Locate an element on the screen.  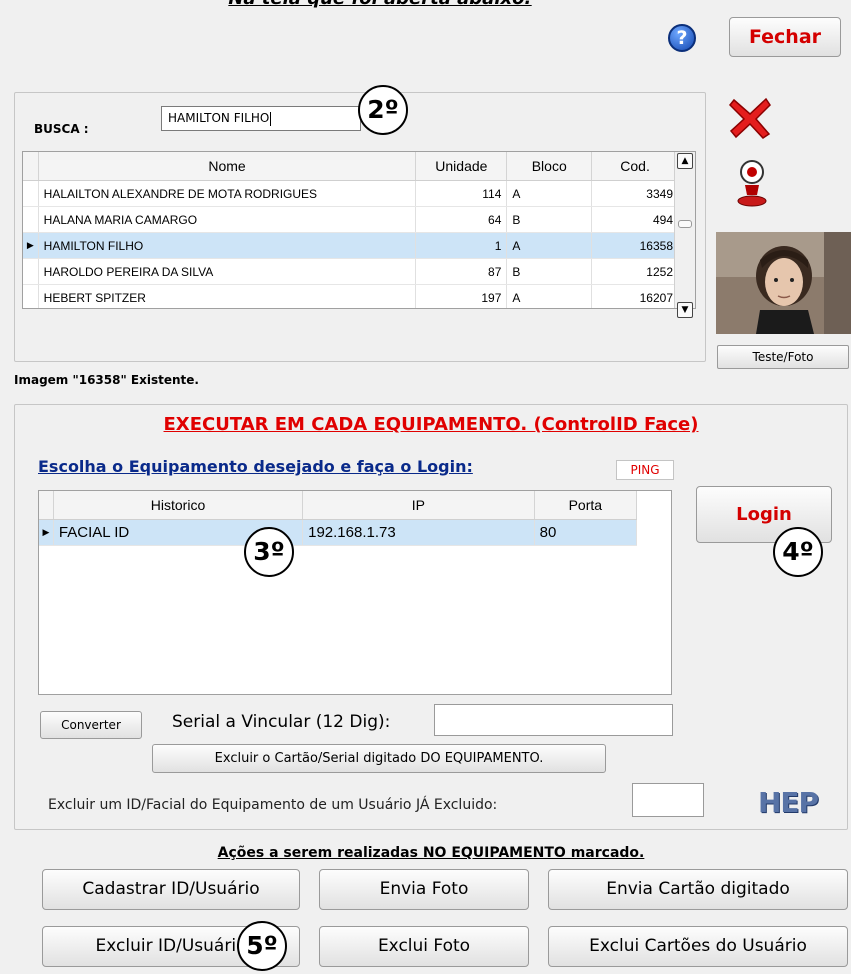
table-row-selected: ▶ FACIAL ID 192.168.1.73 80 is located at coordinates (338, 532).